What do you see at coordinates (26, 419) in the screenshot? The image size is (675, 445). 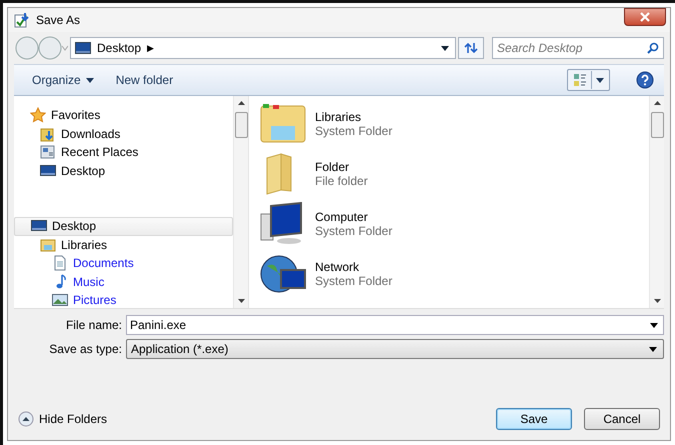 I see `collapse-icon` at bounding box center [26, 419].